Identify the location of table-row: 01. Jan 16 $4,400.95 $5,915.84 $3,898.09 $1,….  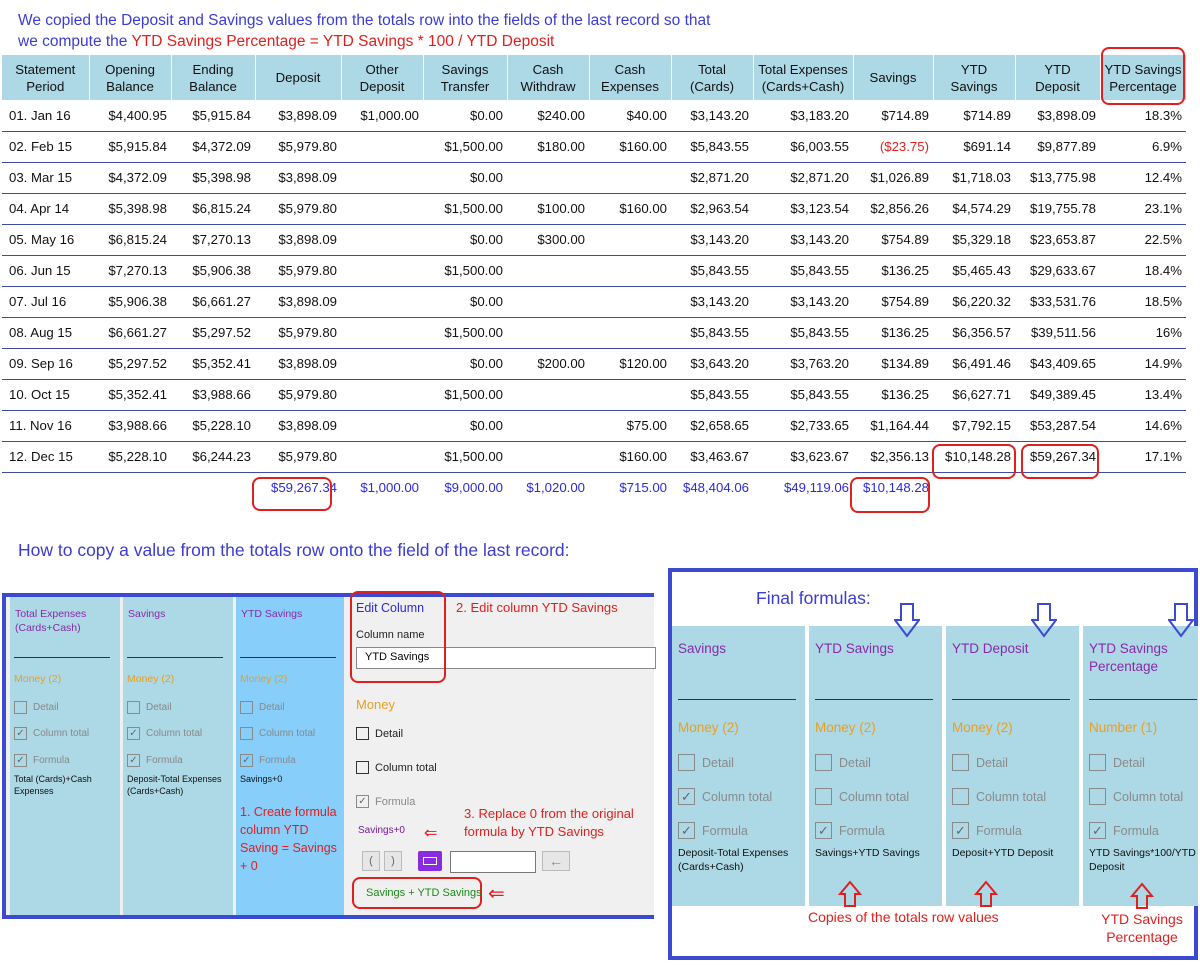
(594, 116).